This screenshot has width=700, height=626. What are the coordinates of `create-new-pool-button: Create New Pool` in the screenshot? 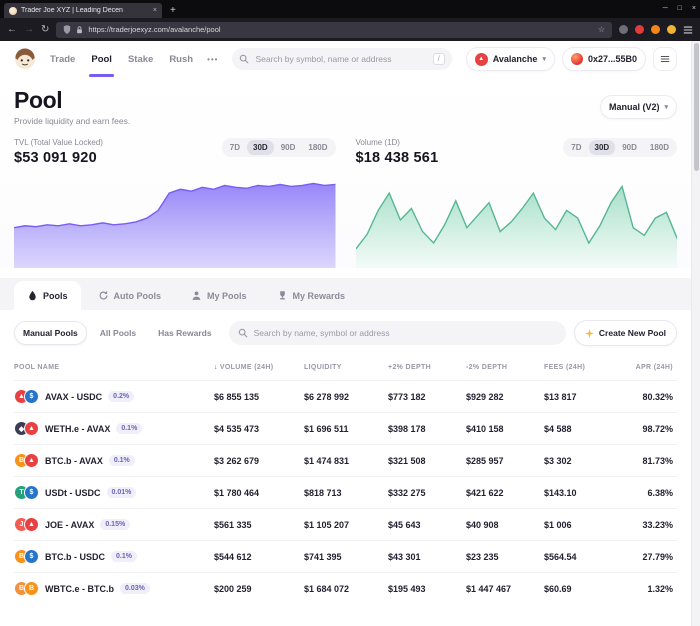 It's located at (625, 333).